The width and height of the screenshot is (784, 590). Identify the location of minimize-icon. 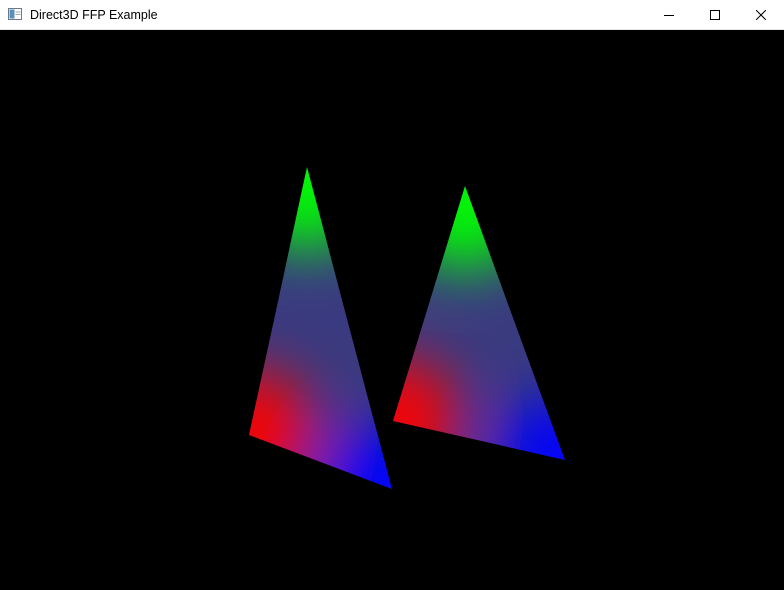
(669, 15).